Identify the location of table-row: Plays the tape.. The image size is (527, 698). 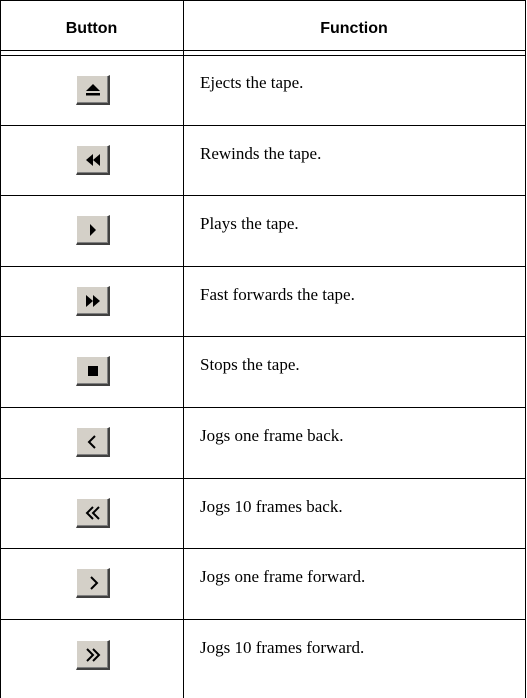
(262, 231).